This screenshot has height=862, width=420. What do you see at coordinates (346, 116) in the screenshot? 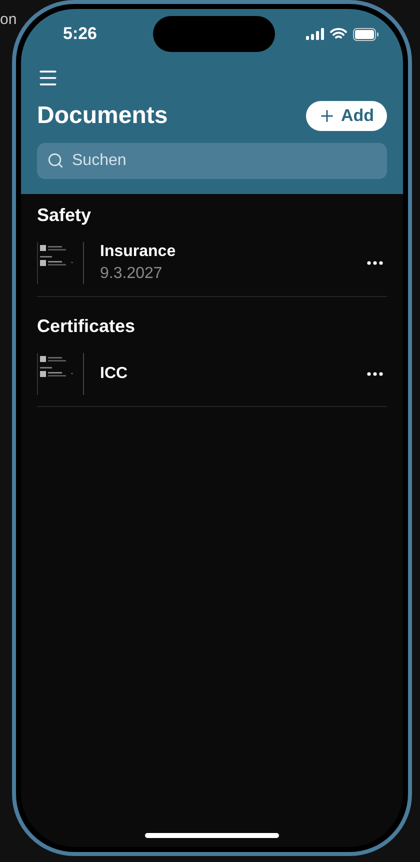
I see `add-button: Add` at bounding box center [346, 116].